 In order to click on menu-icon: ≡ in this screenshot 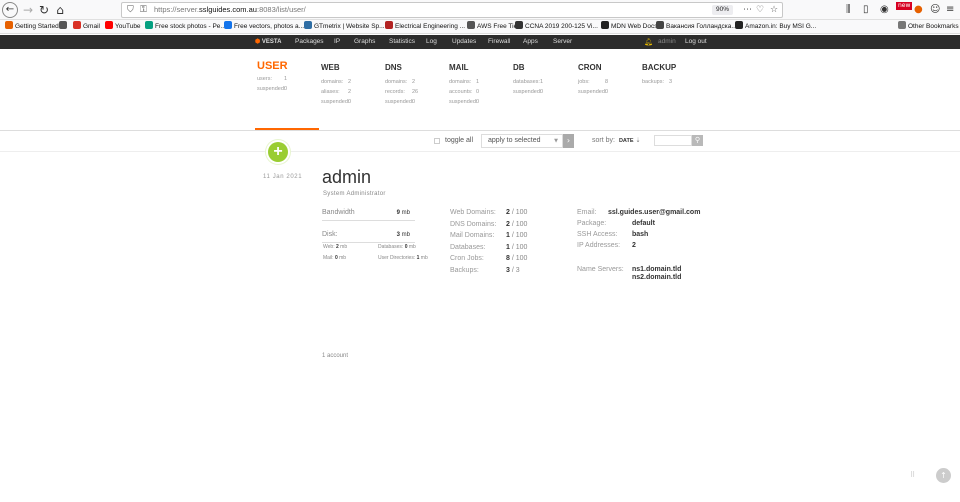, I will do `click(950, 10)`.